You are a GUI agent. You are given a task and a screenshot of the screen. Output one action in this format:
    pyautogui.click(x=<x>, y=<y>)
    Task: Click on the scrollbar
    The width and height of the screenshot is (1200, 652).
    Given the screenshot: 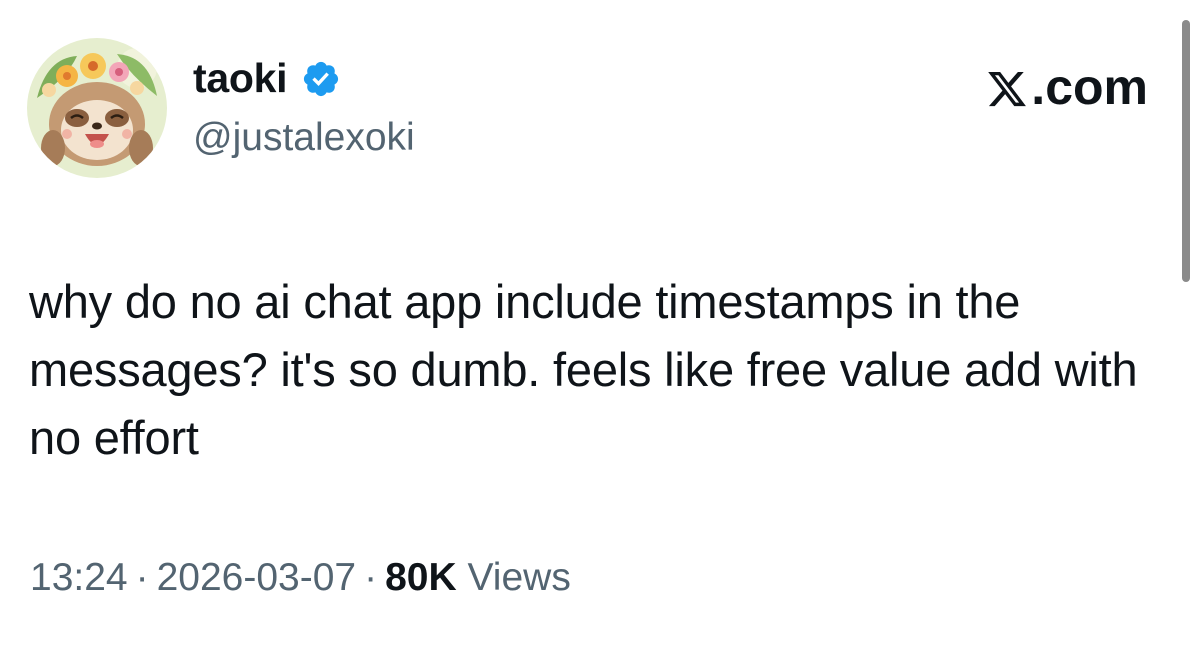 What is the action you would take?
    pyautogui.click(x=1186, y=151)
    